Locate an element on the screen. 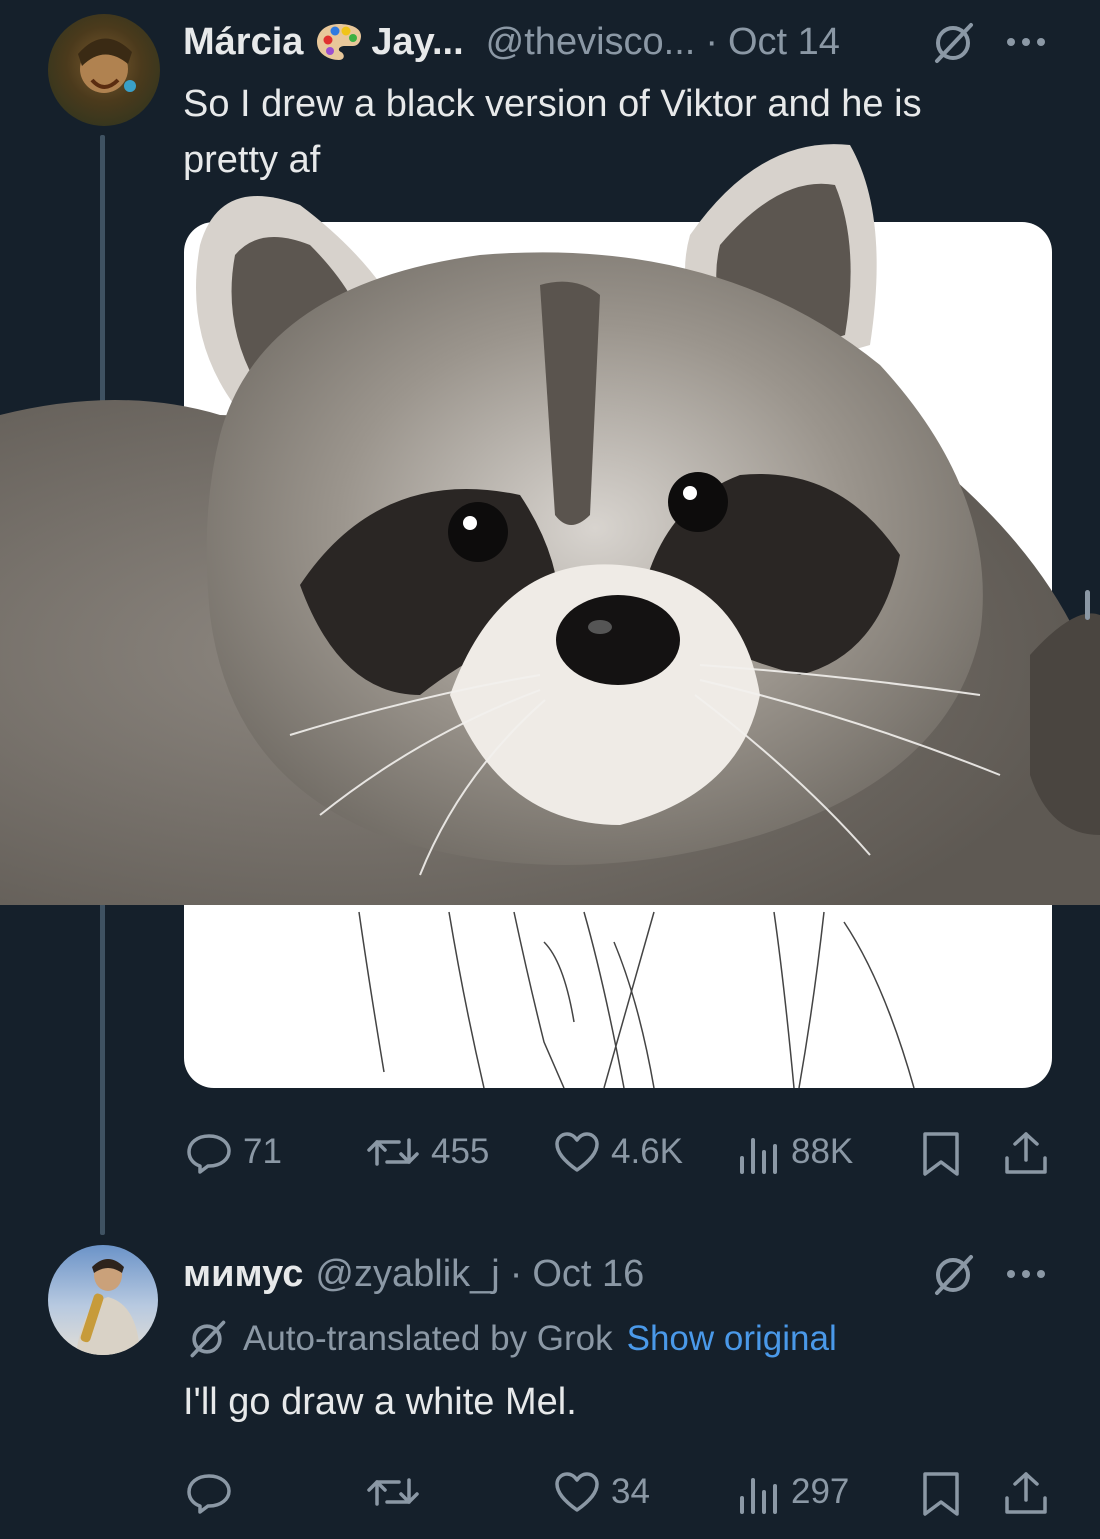  display-name: Márcia is located at coordinates (243, 42).